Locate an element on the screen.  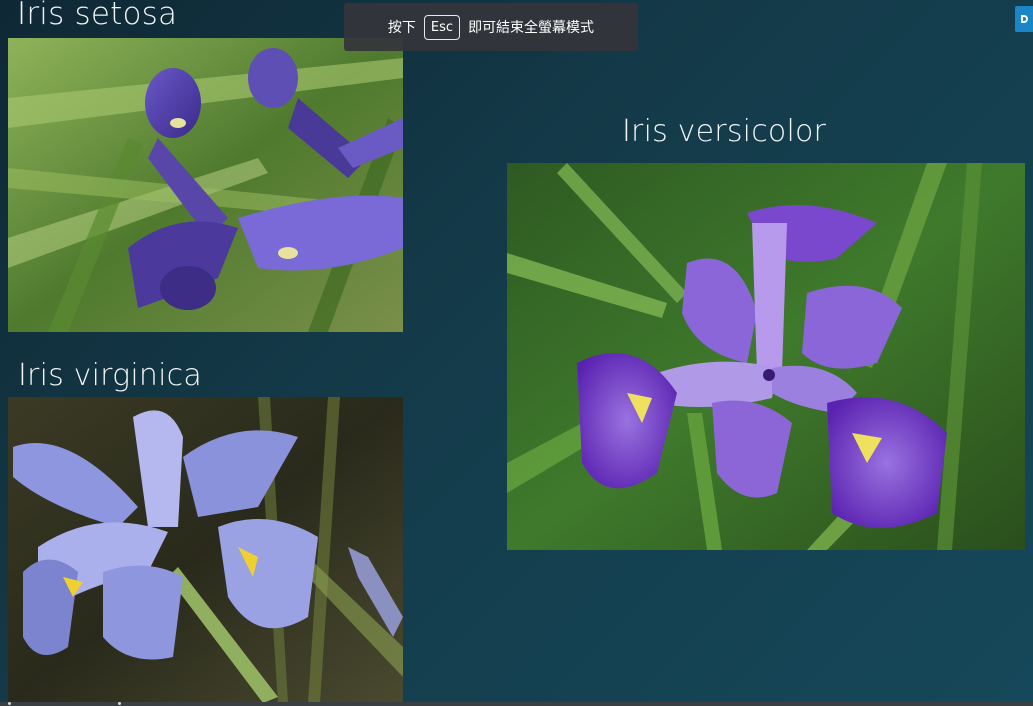
caption-iris-virginica: Iris virginica is located at coordinates (110, 375).